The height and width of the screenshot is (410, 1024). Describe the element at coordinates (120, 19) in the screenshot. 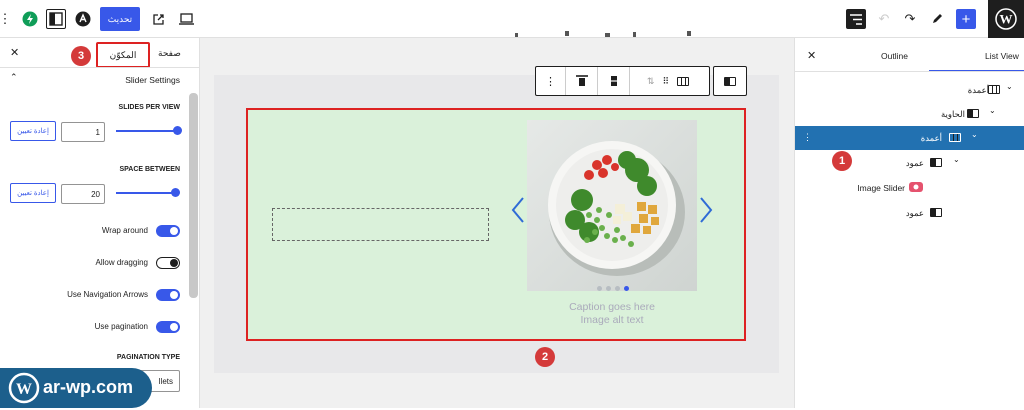

I see `update-button: تحديث` at that location.